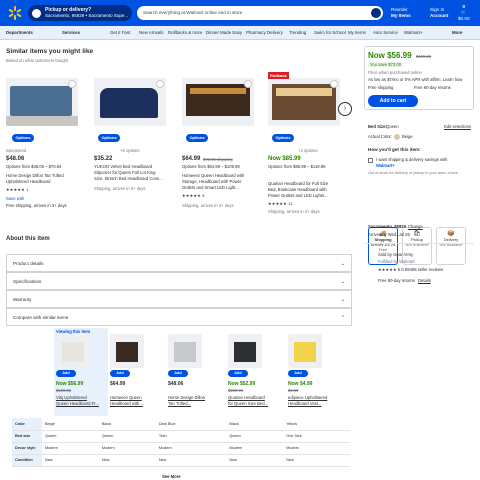 This screenshot has height=480, width=480. What do you see at coordinates (397, 137) in the screenshot?
I see `color-swatch` at bounding box center [397, 137].